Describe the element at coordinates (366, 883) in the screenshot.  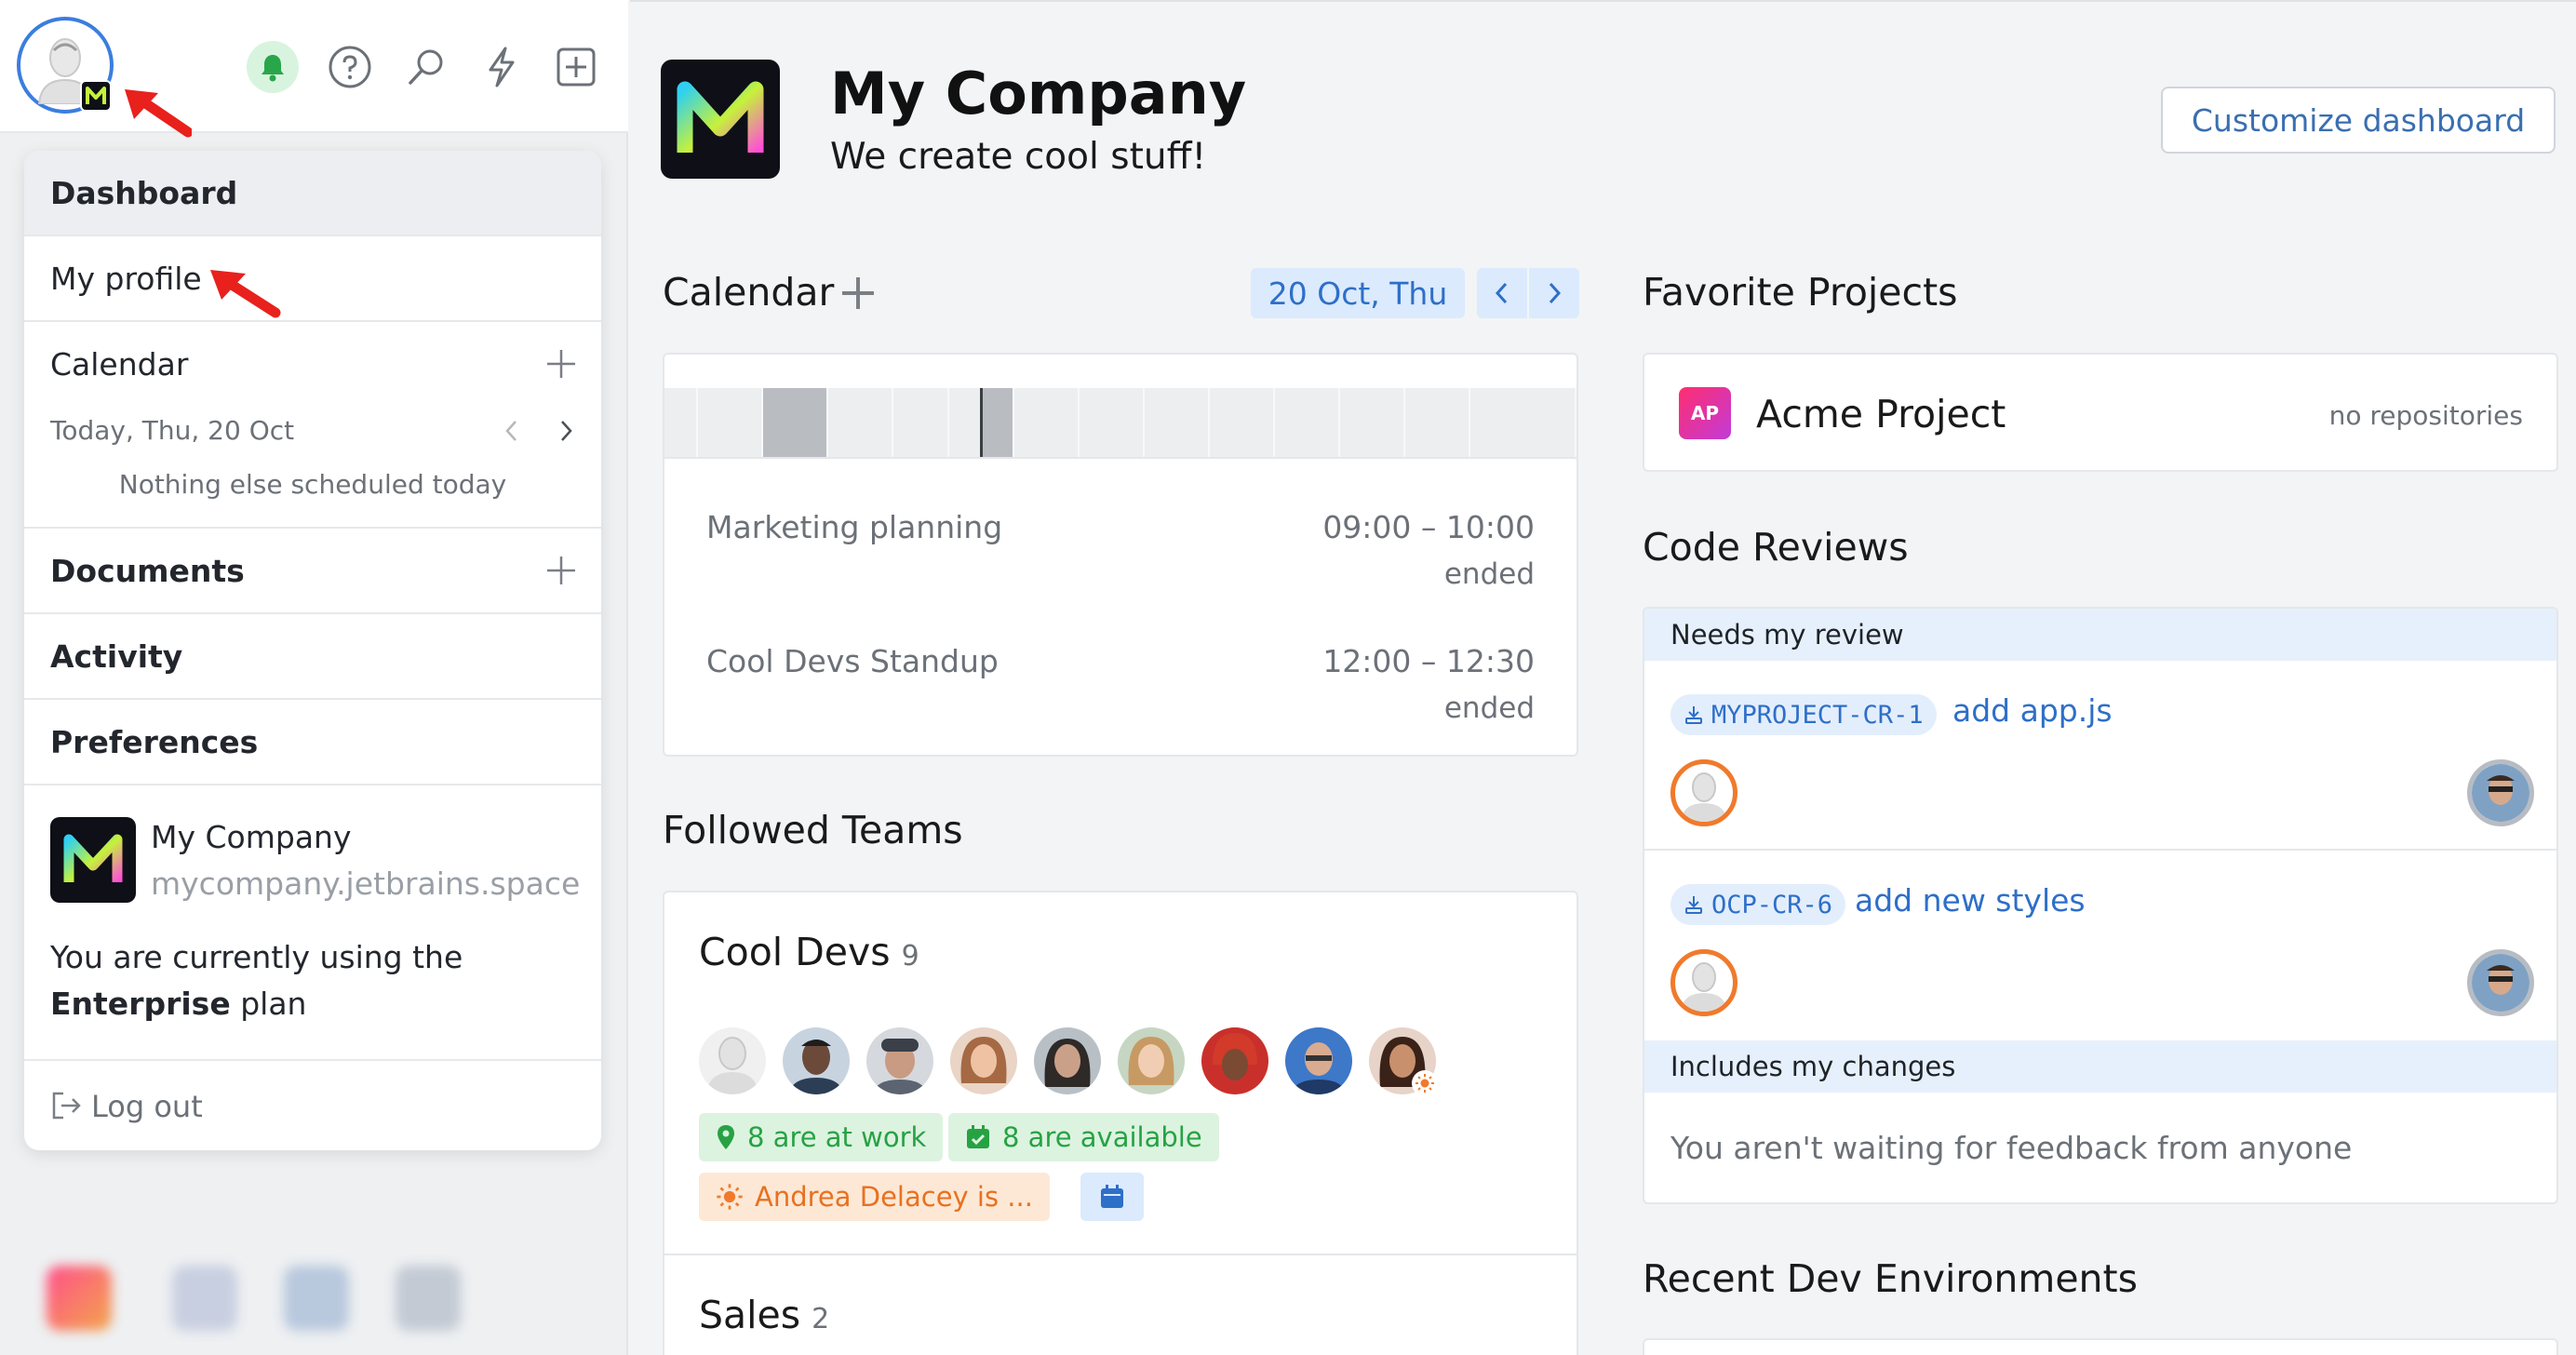
I see `org-url: mycompany.jetbrains.space` at that location.